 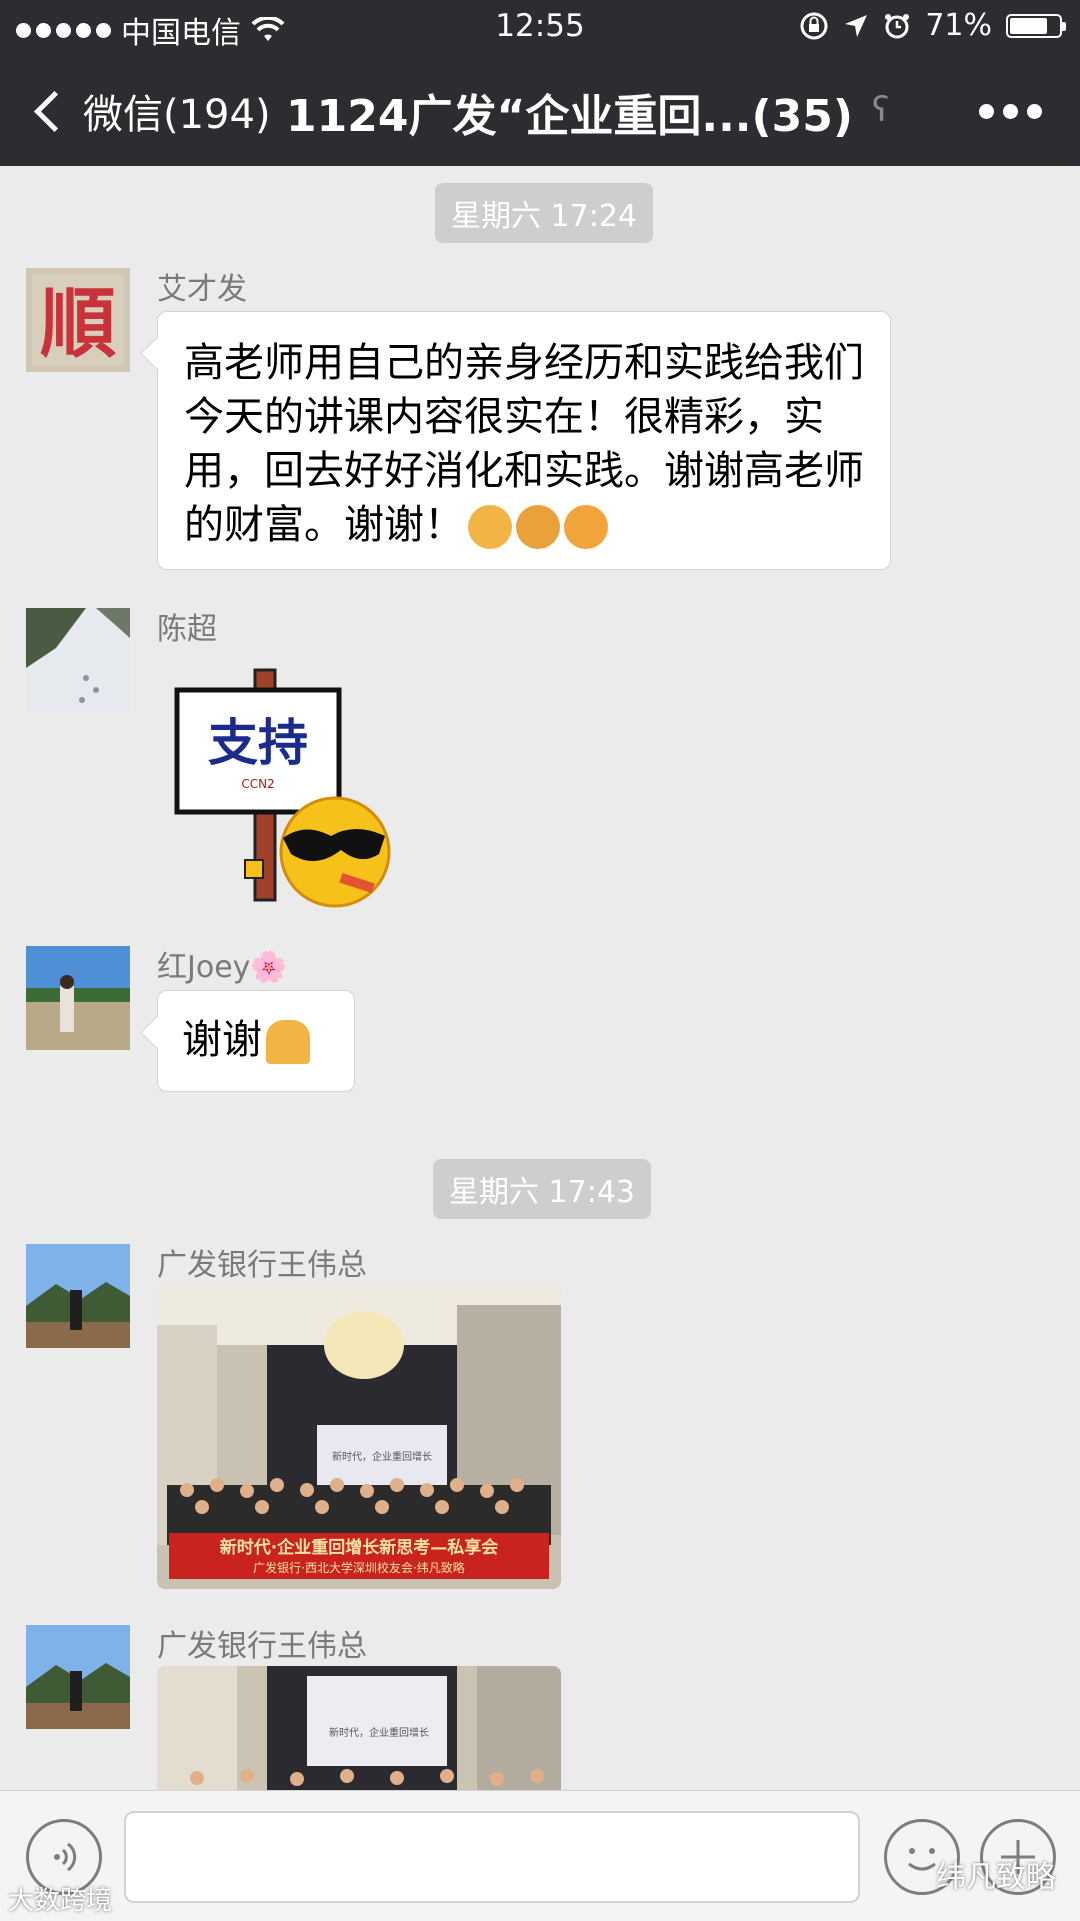 What do you see at coordinates (257, 784) in the screenshot?
I see `svg-text: CCN2` at bounding box center [257, 784].